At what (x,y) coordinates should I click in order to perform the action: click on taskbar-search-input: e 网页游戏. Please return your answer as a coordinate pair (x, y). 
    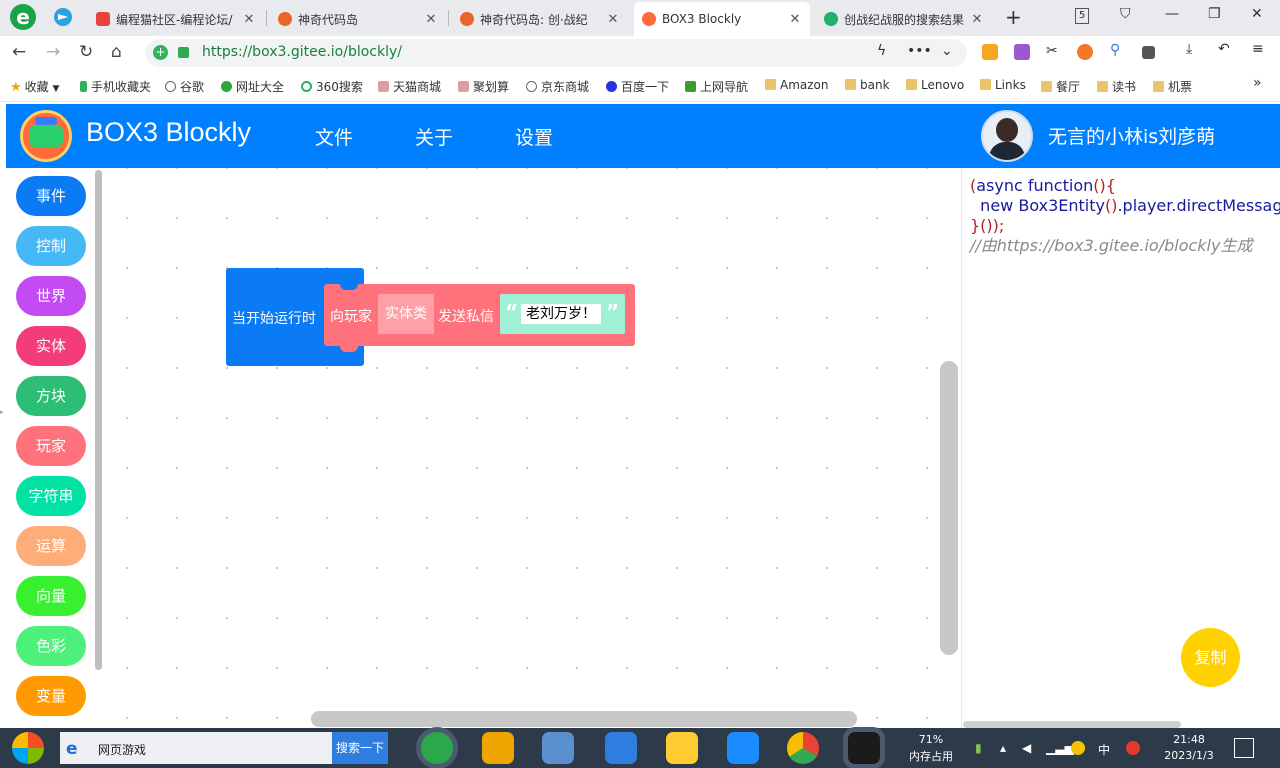
    Looking at the image, I should click on (196, 748).